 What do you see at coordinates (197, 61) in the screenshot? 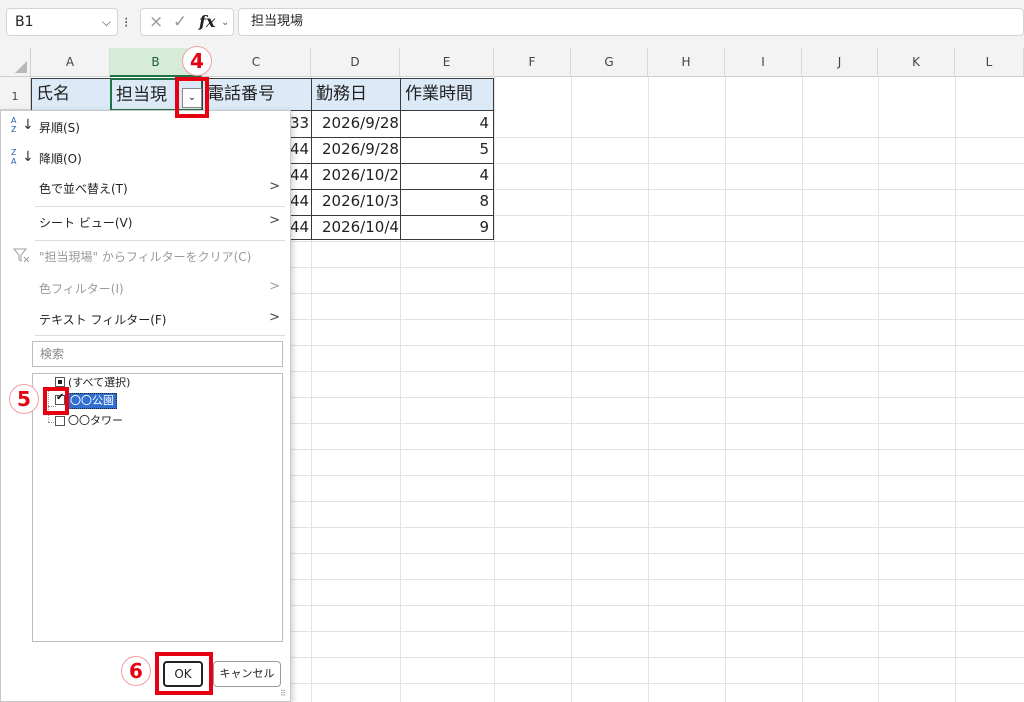
I see `step-4-marker: 4` at bounding box center [197, 61].